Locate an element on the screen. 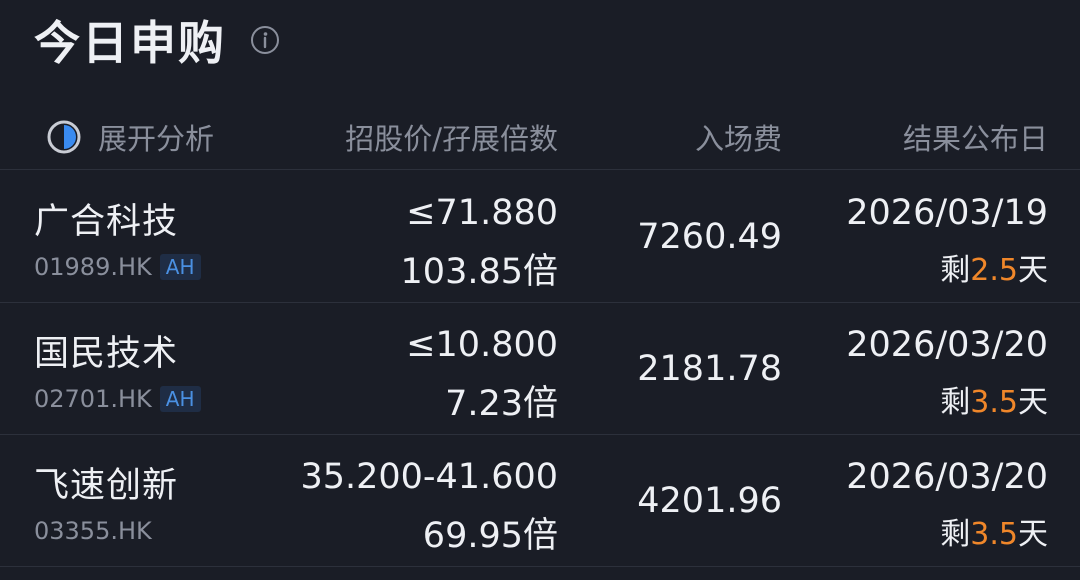  stock-code-line: 02701.HK AH is located at coordinates (117, 399).